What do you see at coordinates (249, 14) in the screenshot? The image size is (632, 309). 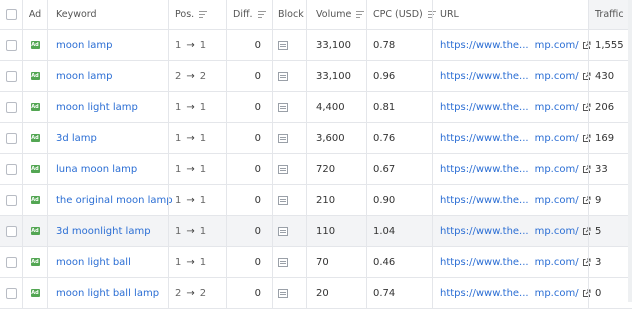 I see `header-diff: Diff.` at bounding box center [249, 14].